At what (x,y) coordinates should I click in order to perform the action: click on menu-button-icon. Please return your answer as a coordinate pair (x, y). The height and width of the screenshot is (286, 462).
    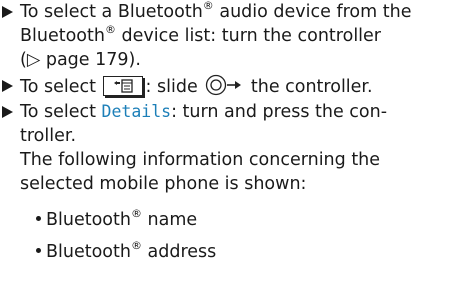
    Looking at the image, I should click on (122, 86).